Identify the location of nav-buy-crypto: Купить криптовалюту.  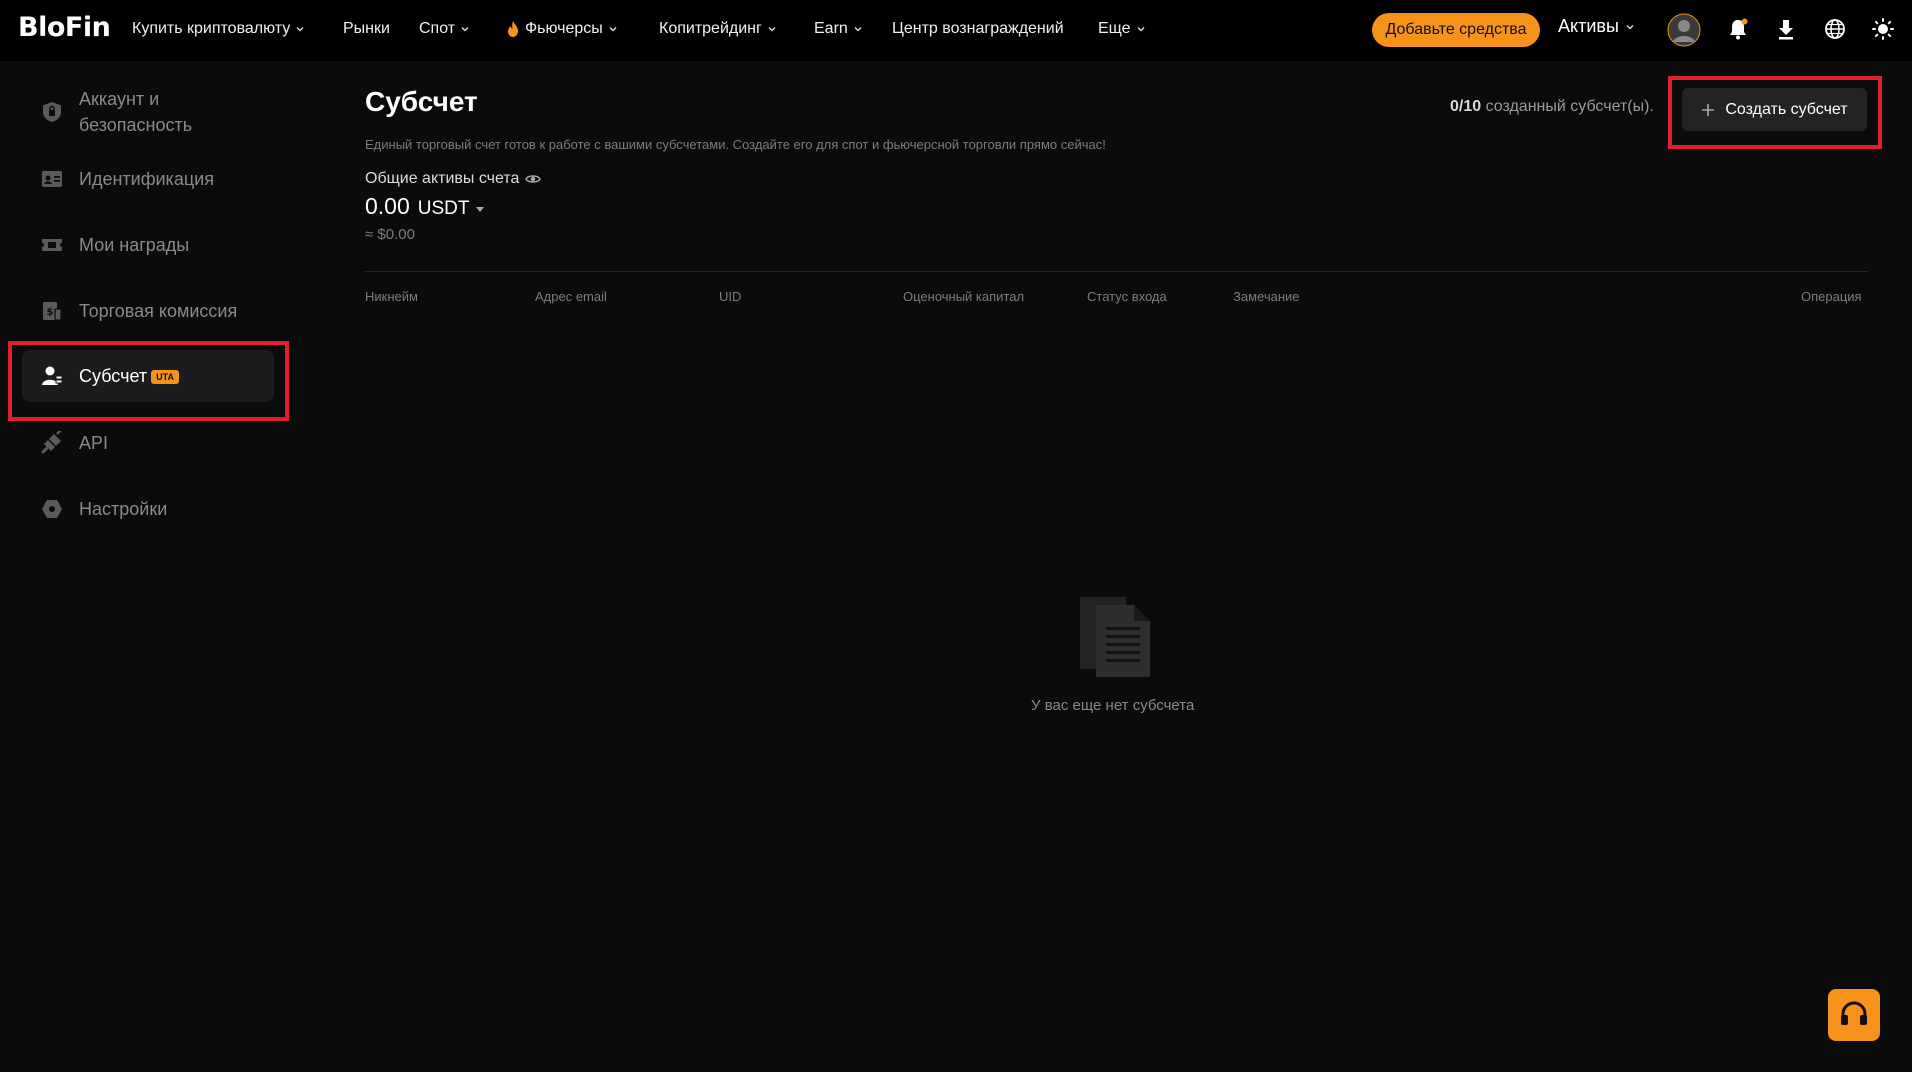
(218, 29).